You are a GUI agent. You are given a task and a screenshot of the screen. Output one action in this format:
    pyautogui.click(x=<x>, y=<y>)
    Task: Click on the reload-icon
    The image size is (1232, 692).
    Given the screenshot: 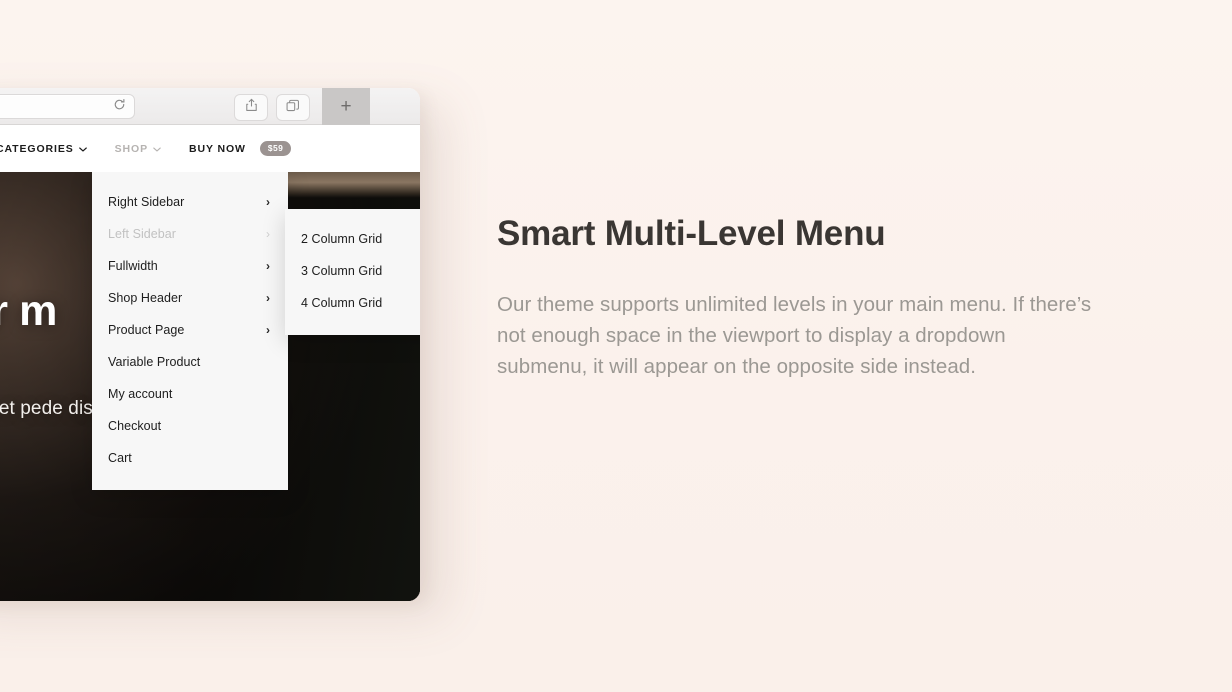 What is the action you would take?
    pyautogui.click(x=119, y=107)
    